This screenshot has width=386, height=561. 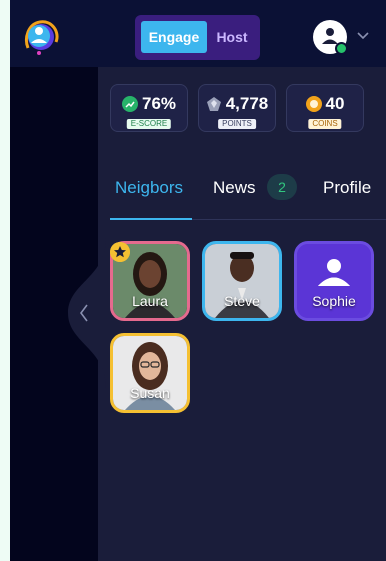 What do you see at coordinates (313, 104) in the screenshot?
I see `coin-icon` at bounding box center [313, 104].